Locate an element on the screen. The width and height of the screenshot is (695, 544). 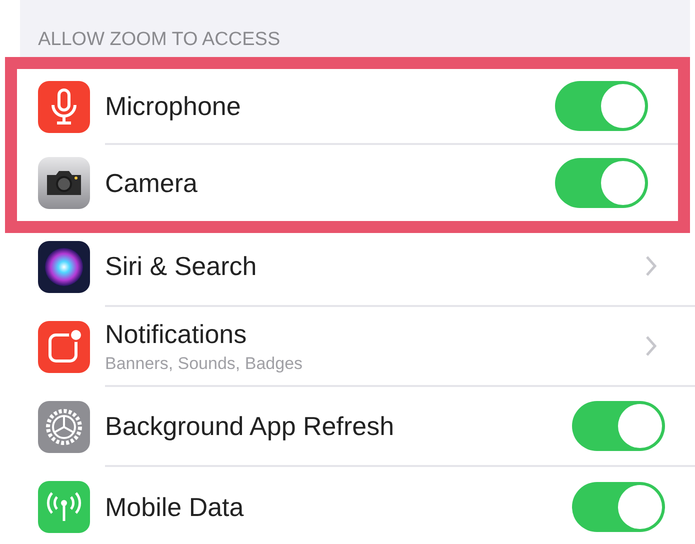
row-label: Microphone is located at coordinates (173, 106).